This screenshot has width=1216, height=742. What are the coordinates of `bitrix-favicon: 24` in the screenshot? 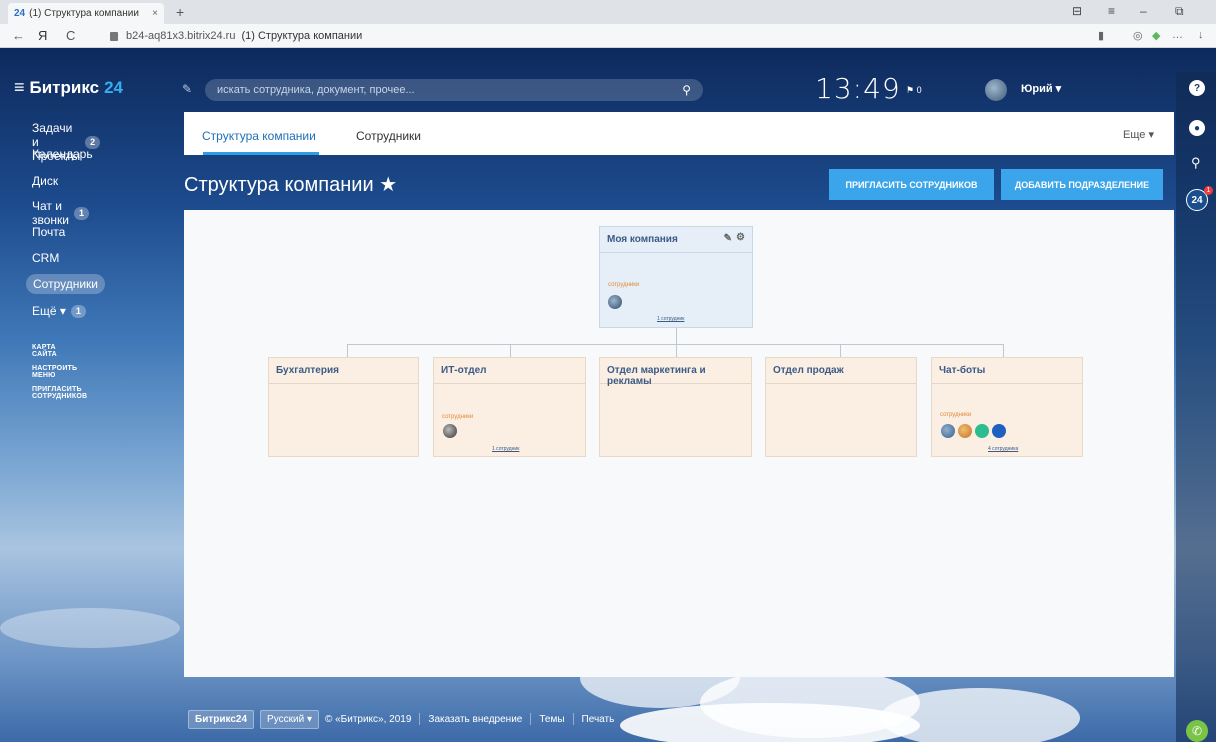 It's located at (20, 13).